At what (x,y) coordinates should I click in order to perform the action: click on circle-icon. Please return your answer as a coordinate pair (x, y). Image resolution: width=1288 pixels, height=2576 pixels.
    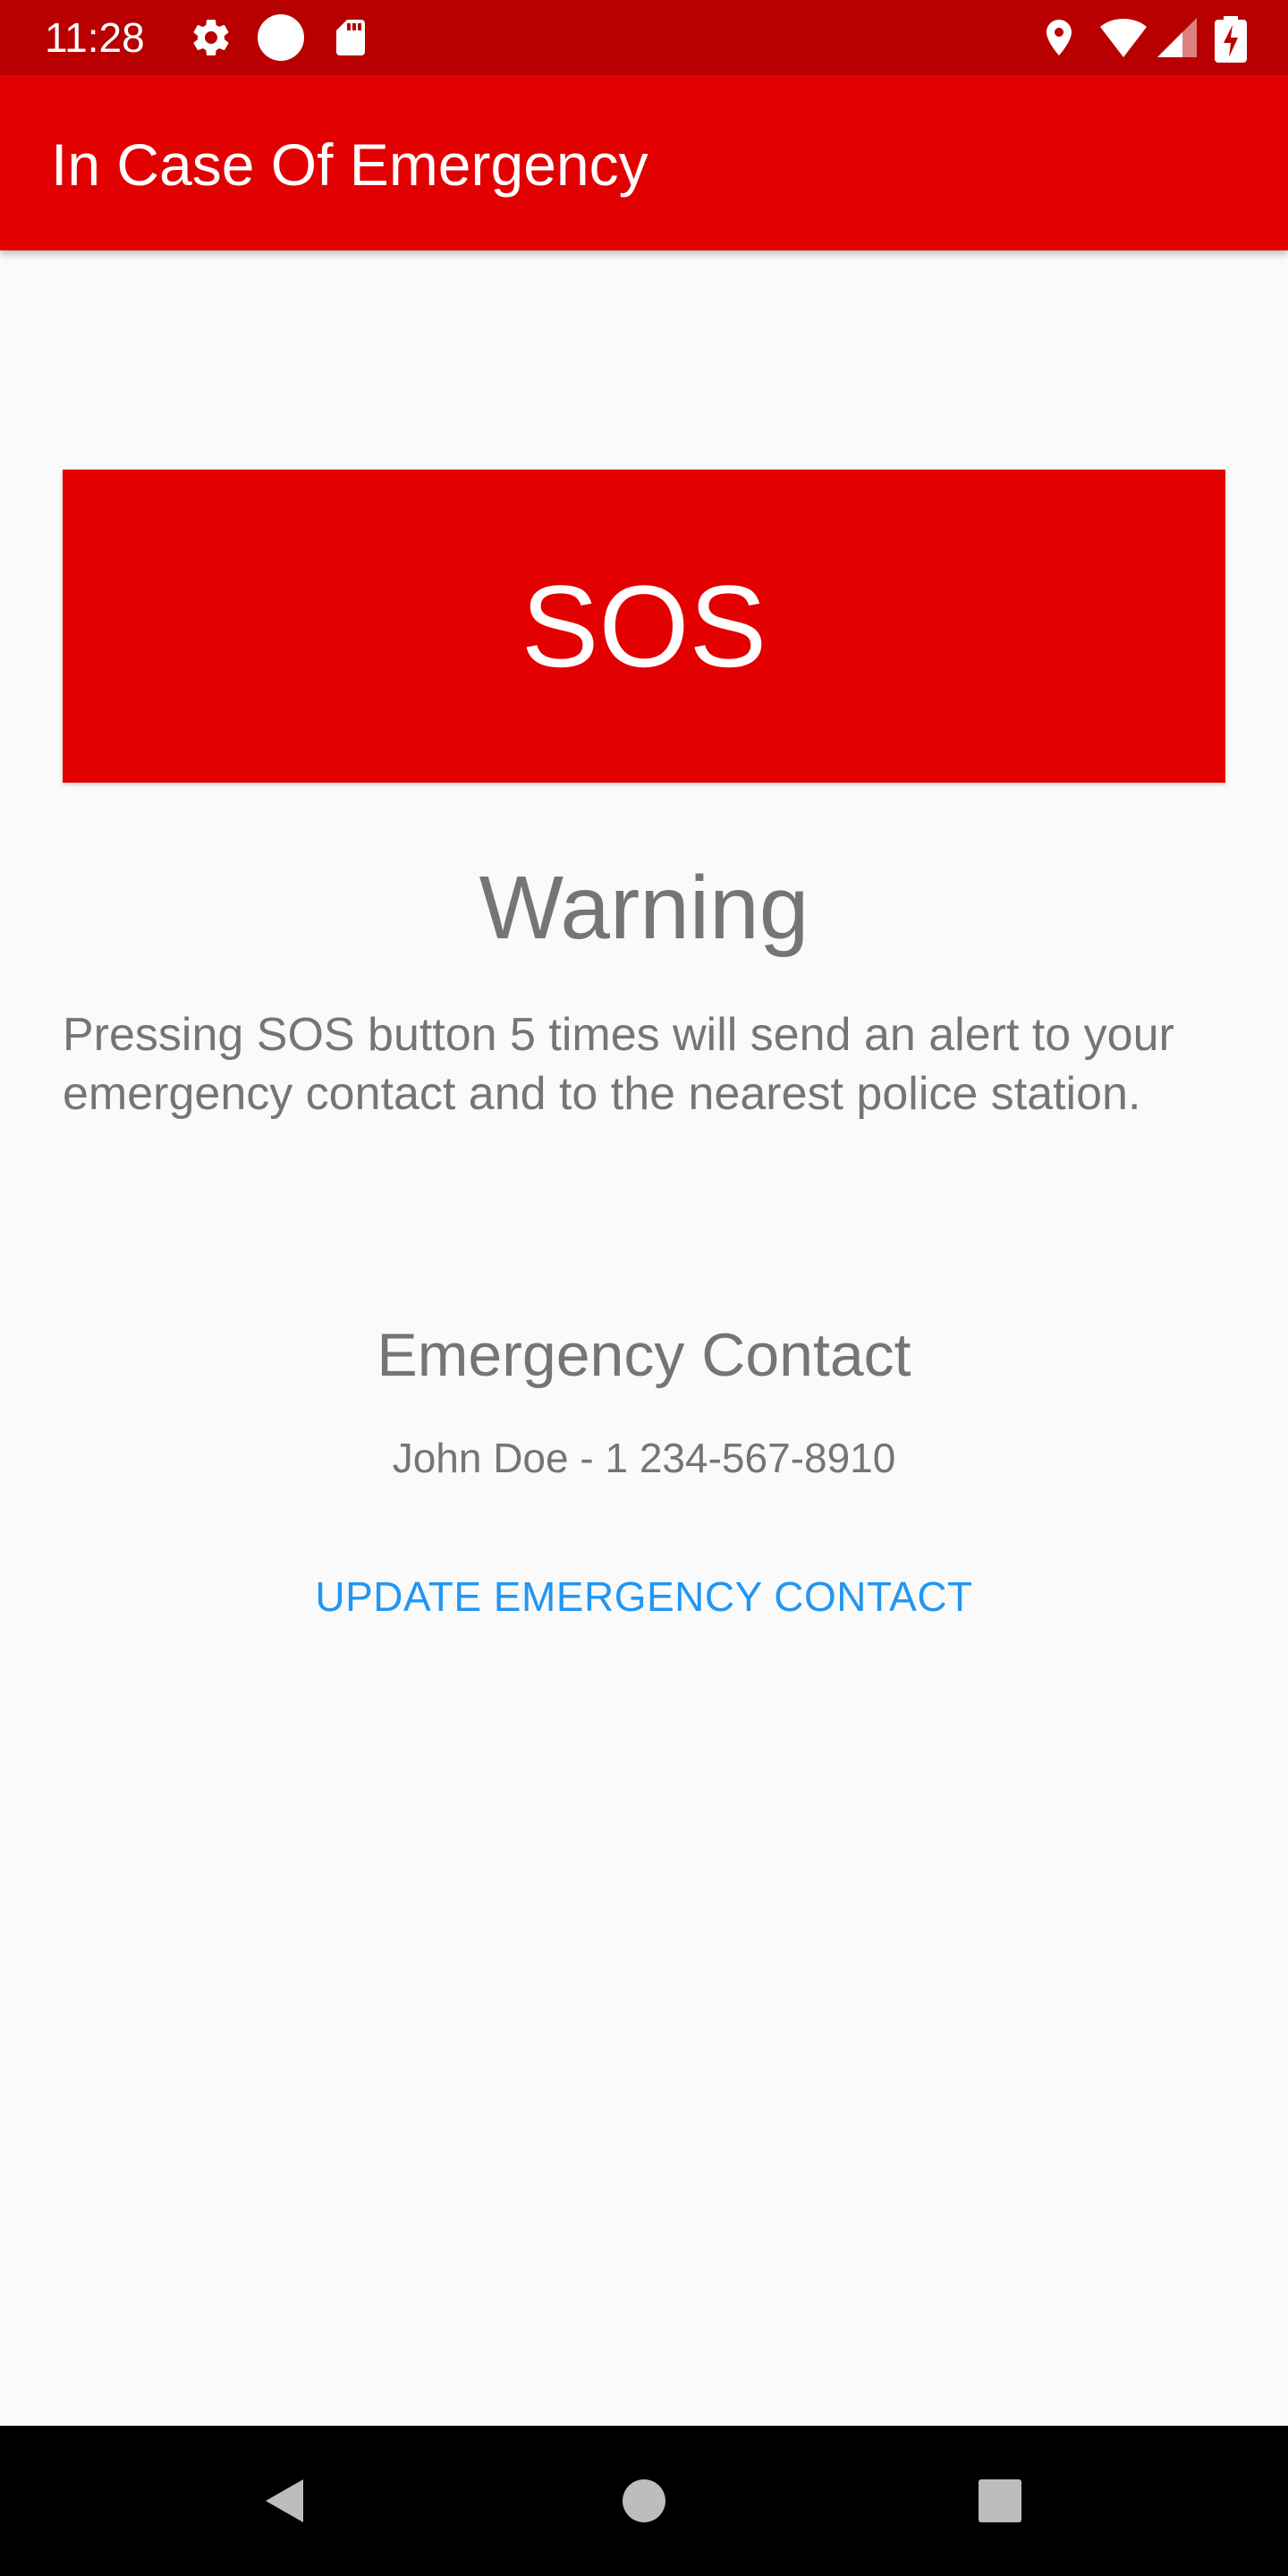
    Looking at the image, I should click on (281, 38).